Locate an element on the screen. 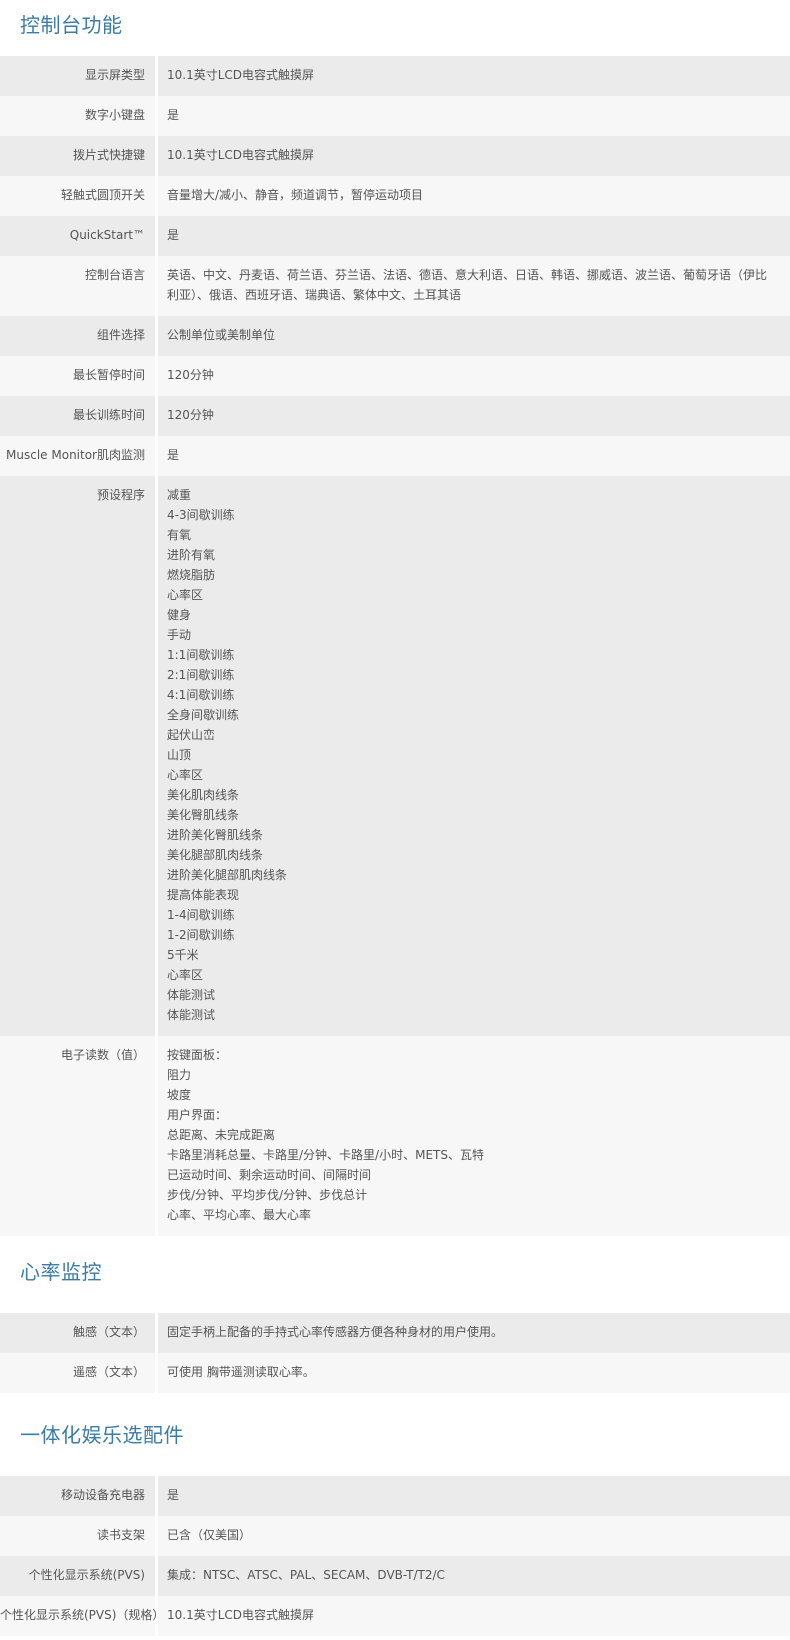 This screenshot has width=790, height=1640. spec-label: 读书支架 is located at coordinates (79, 1536).